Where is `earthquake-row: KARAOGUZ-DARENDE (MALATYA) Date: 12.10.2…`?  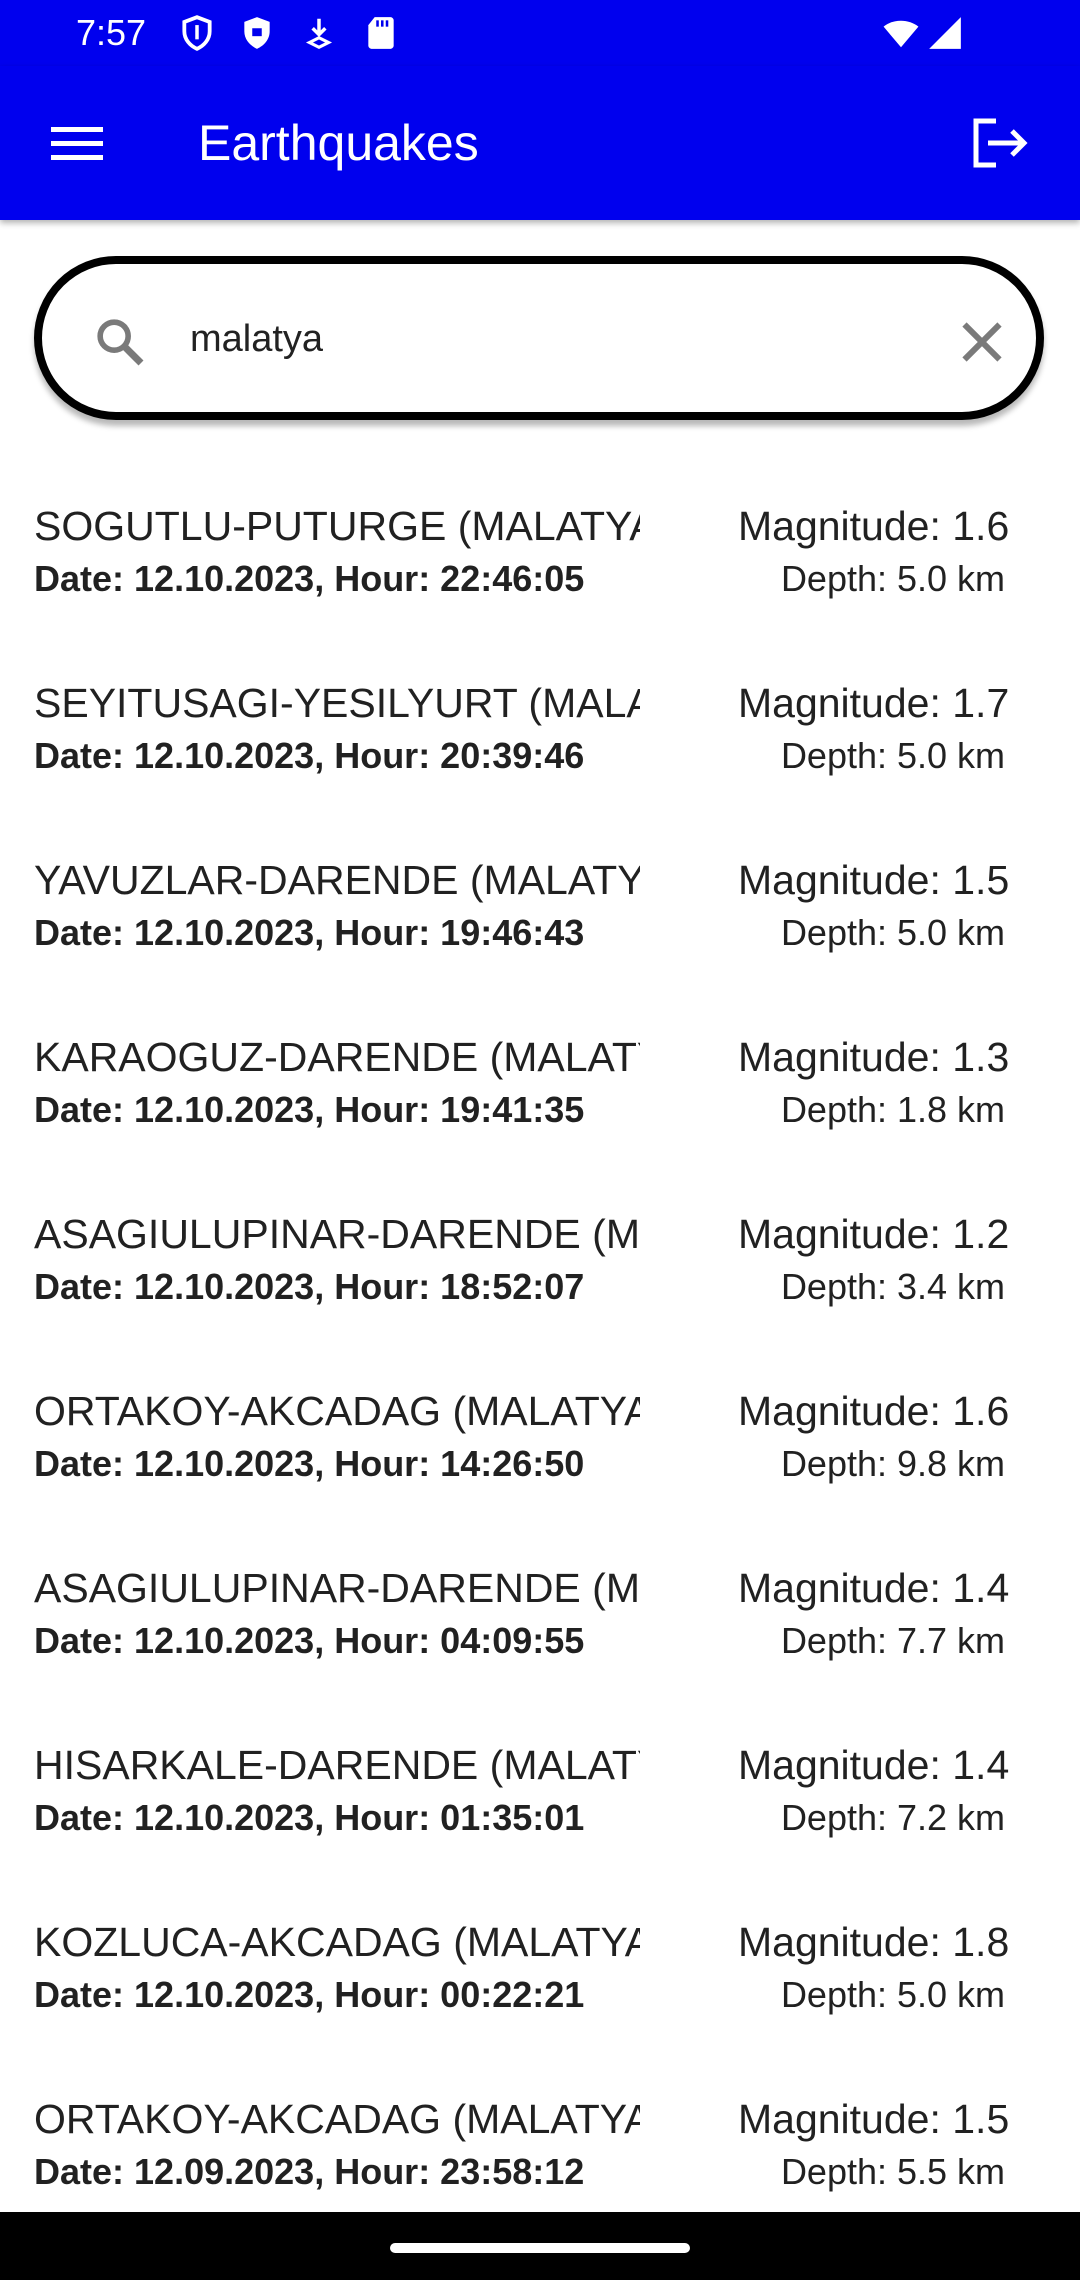 earthquake-row: KARAOGUZ-DARENDE (MALATYA) Date: 12.10.2… is located at coordinates (540, 1099).